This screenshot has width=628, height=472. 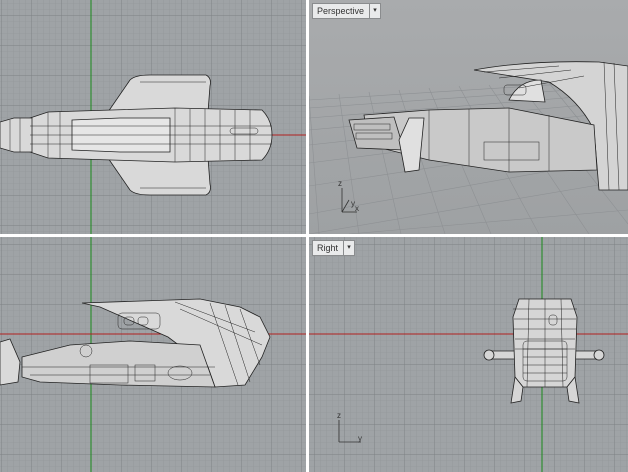 What do you see at coordinates (357, 208) in the screenshot?
I see `axis-label-x: x` at bounding box center [357, 208].